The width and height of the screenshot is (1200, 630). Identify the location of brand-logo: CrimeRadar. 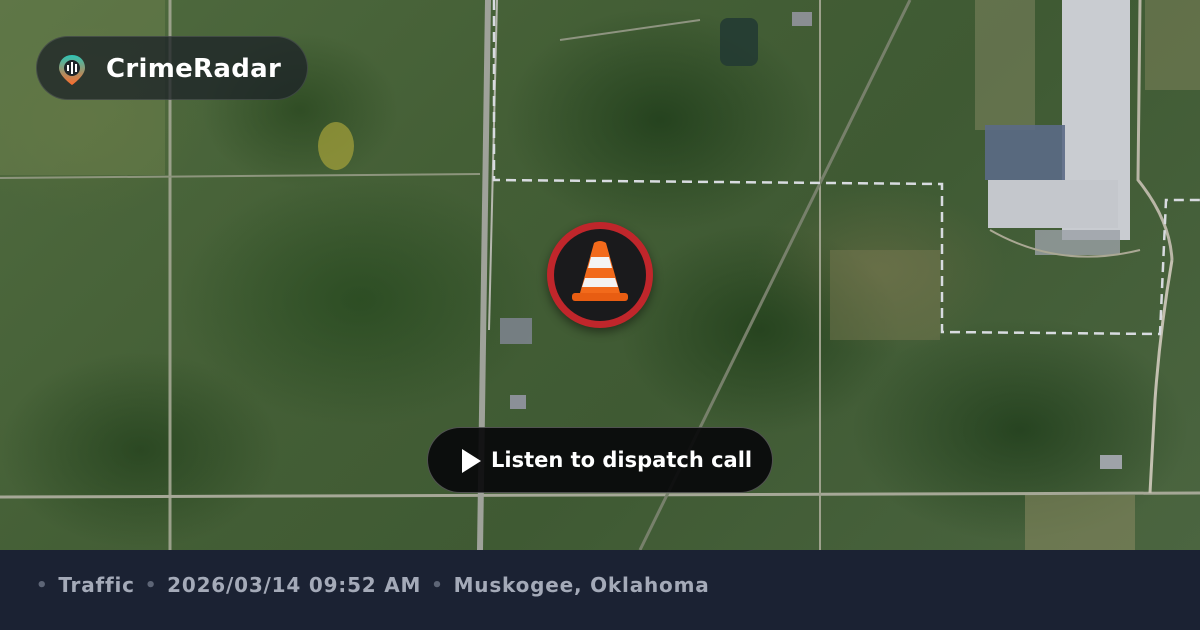
(172, 68).